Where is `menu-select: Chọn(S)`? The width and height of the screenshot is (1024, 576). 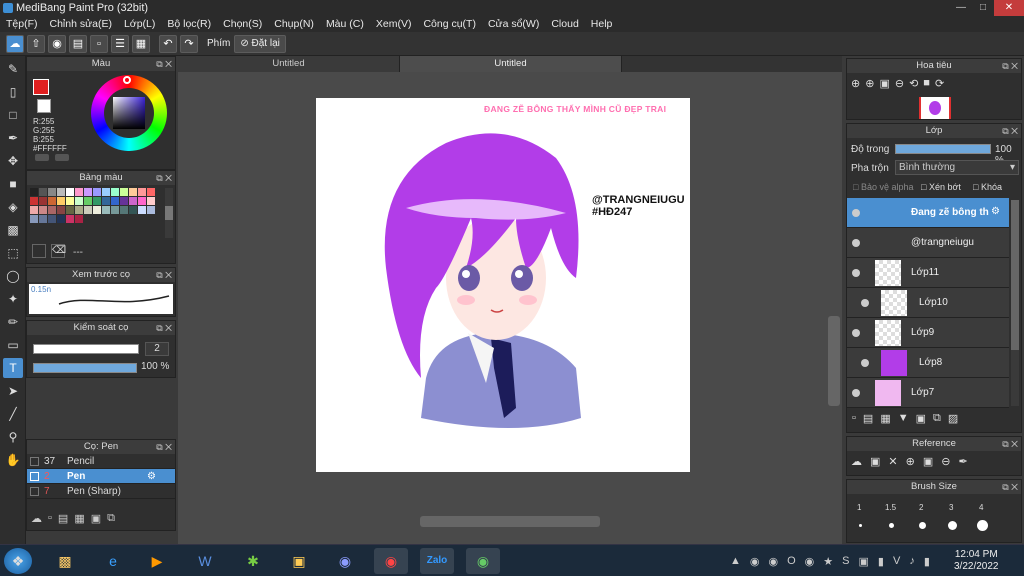 menu-select: Chọn(S) is located at coordinates (242, 24).